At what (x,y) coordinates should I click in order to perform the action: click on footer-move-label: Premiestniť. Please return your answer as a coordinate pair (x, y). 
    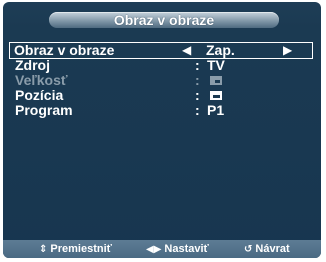
    Looking at the image, I should click on (81, 249).